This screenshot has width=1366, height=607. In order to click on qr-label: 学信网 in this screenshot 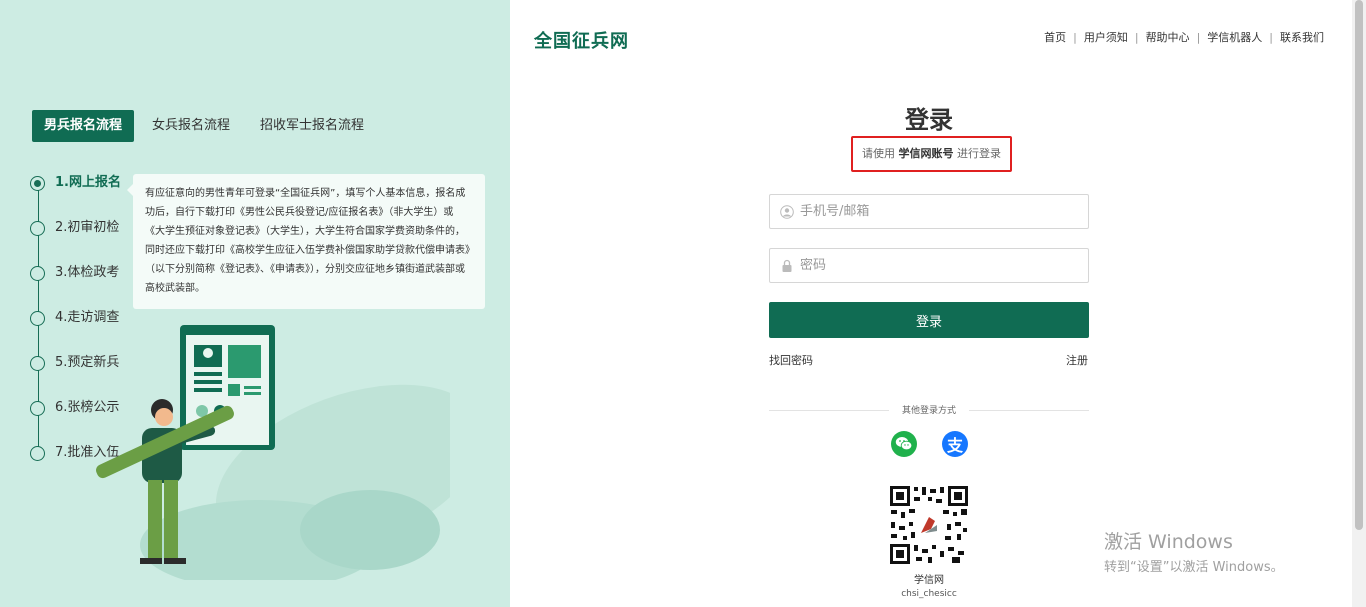, I will do `click(929, 580)`.